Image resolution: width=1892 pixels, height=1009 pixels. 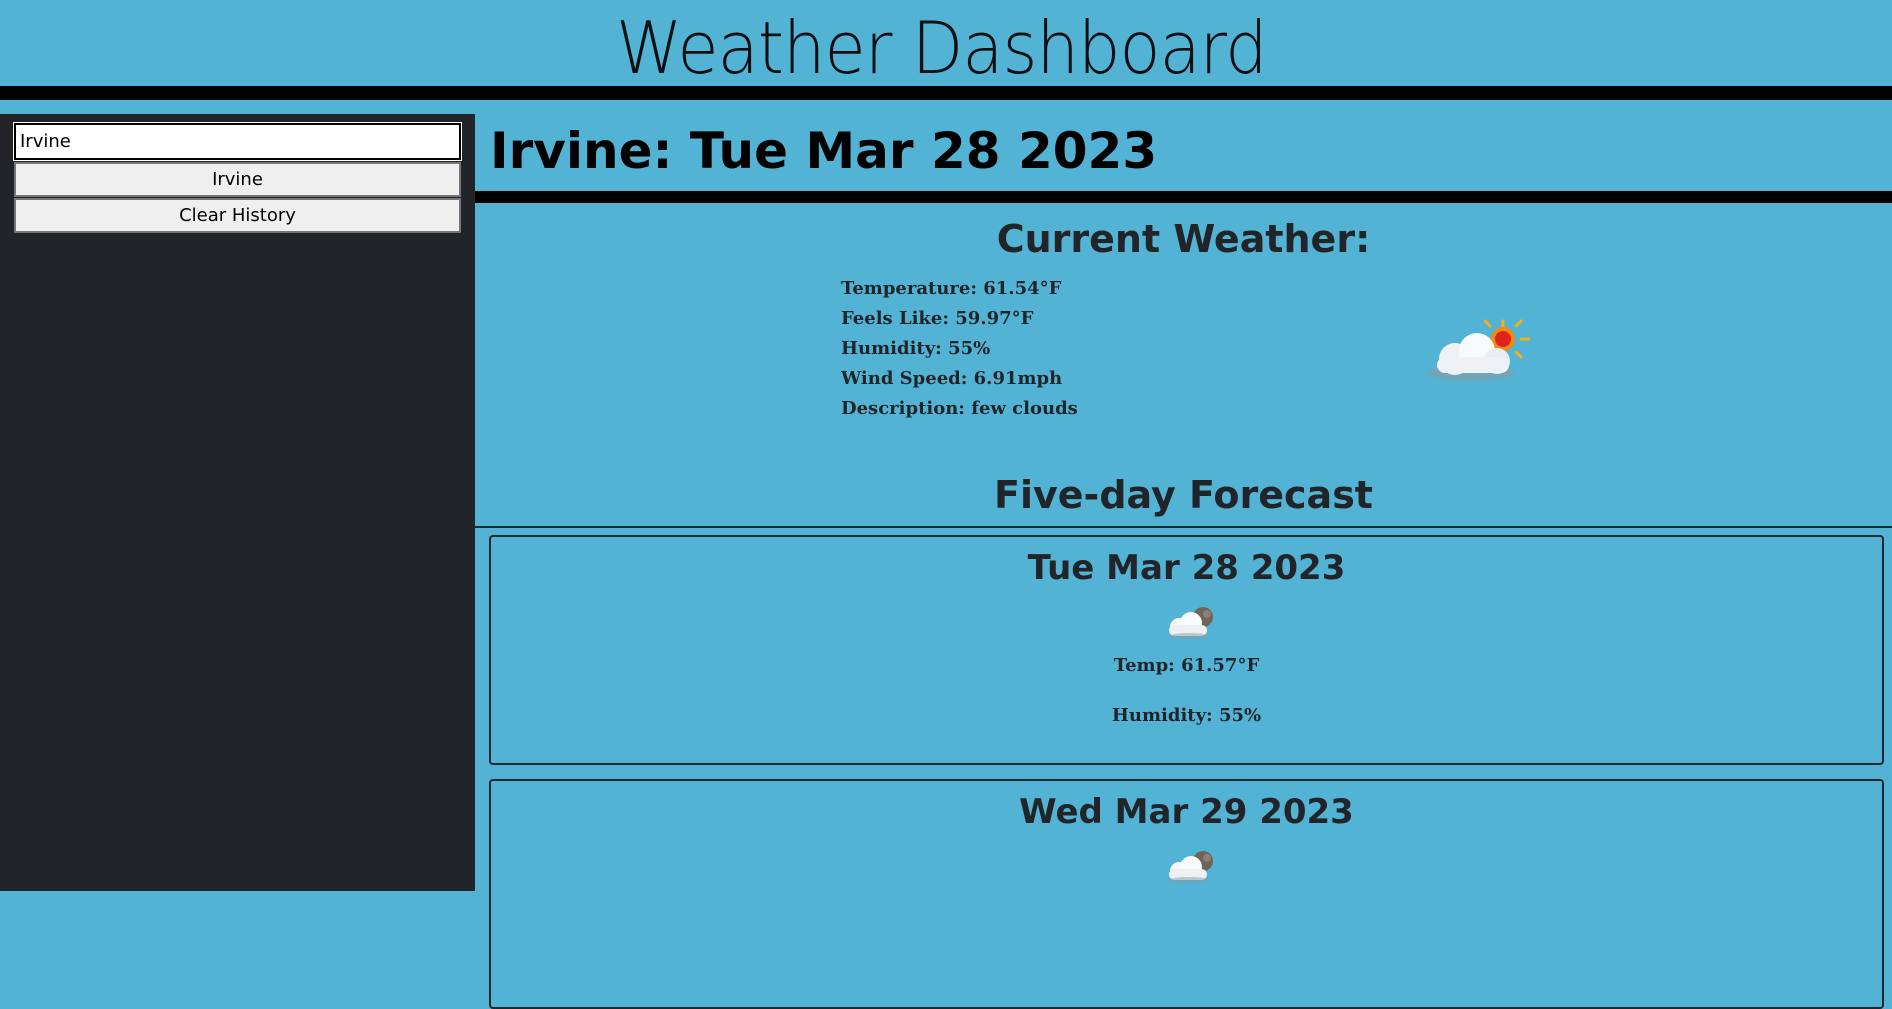 What do you see at coordinates (1183, 495) in the screenshot?
I see `forecast-heading: Five-day Forecast` at bounding box center [1183, 495].